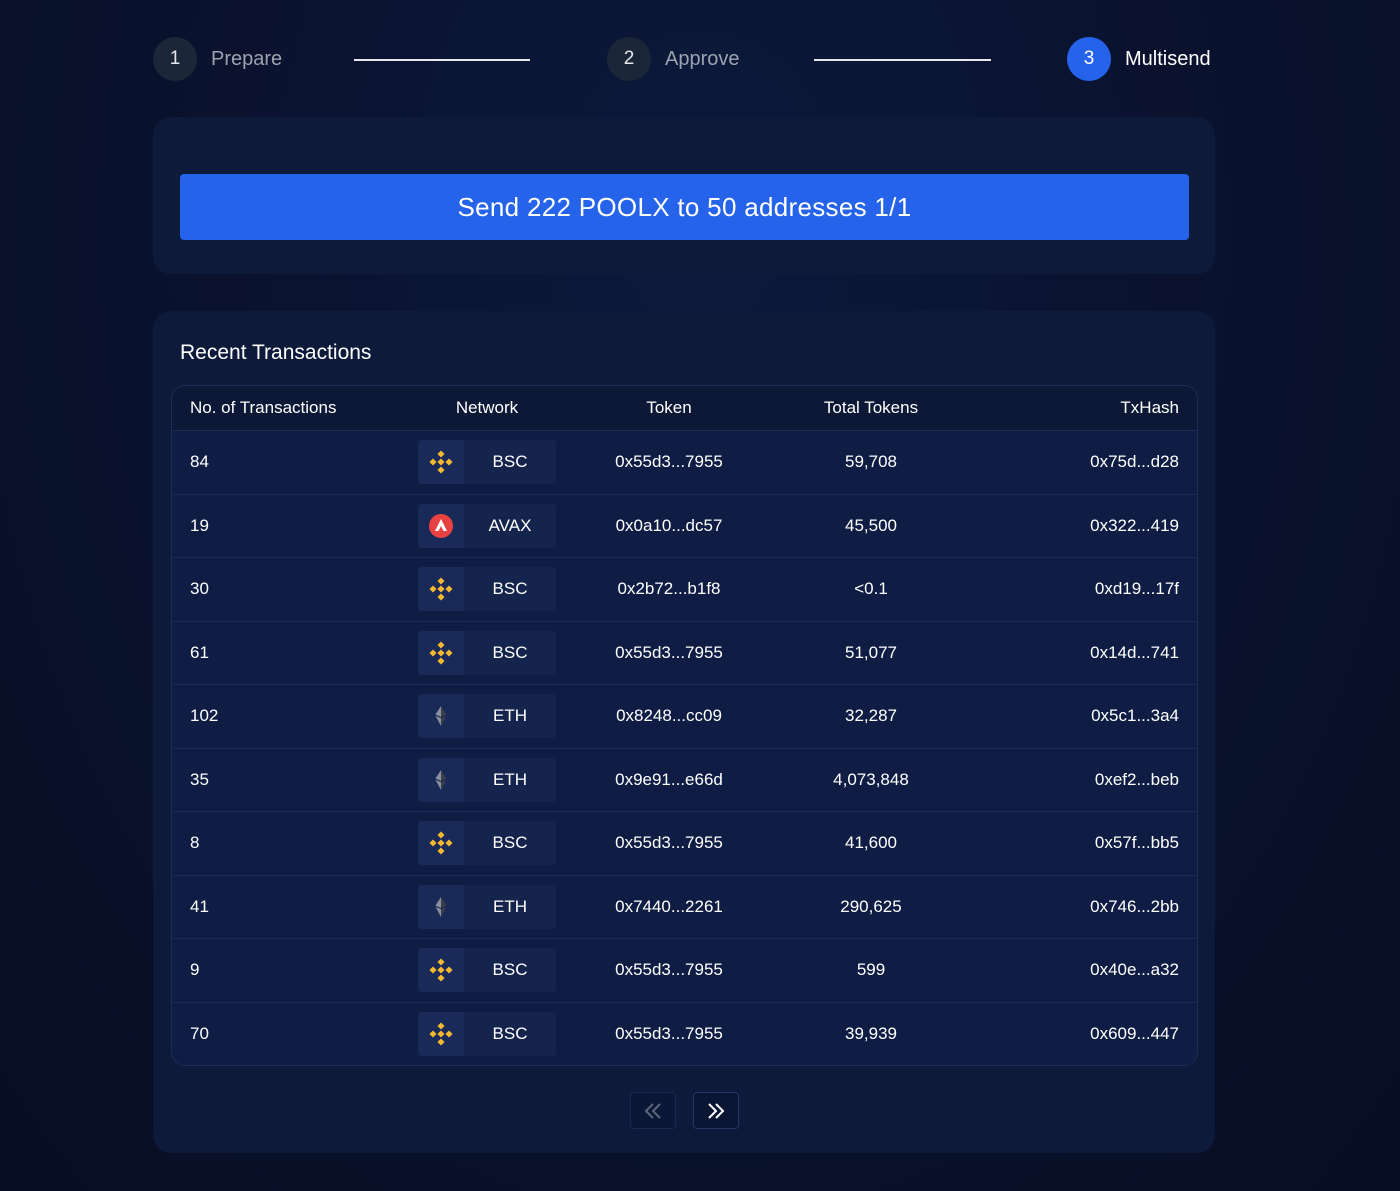 The height and width of the screenshot is (1191, 1400). I want to click on txhash-cell: 0x57f...bb5, so click(1086, 843).